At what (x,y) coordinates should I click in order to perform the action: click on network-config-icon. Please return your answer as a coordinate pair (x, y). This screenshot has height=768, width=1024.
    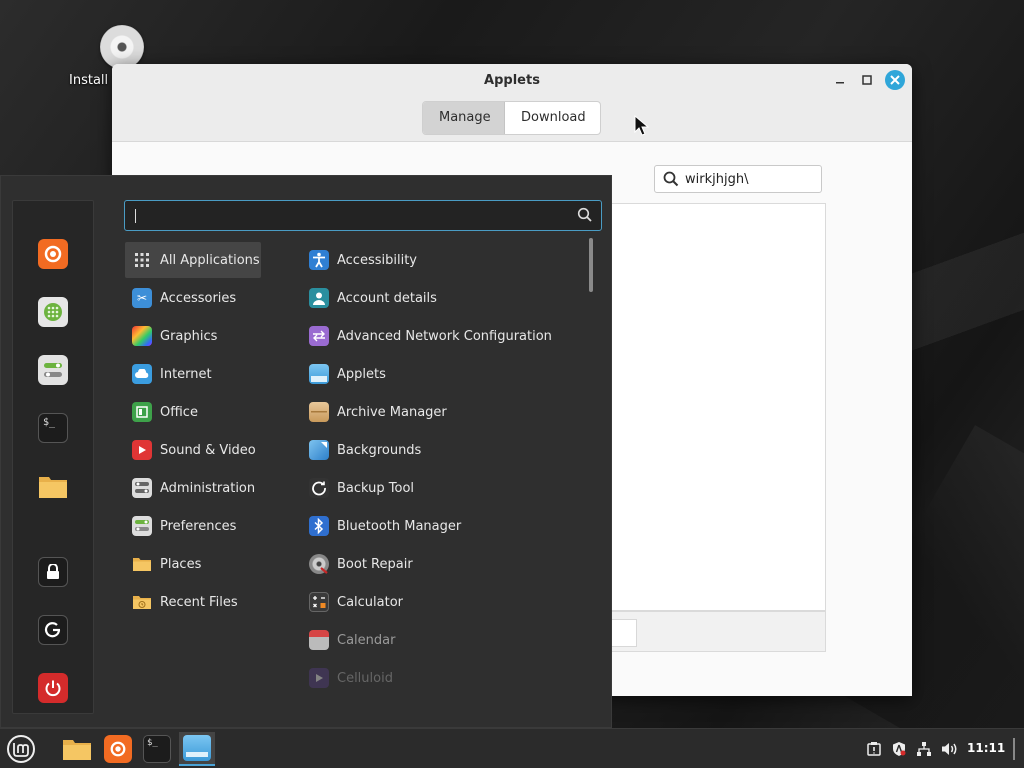
    Looking at the image, I should click on (319, 336).